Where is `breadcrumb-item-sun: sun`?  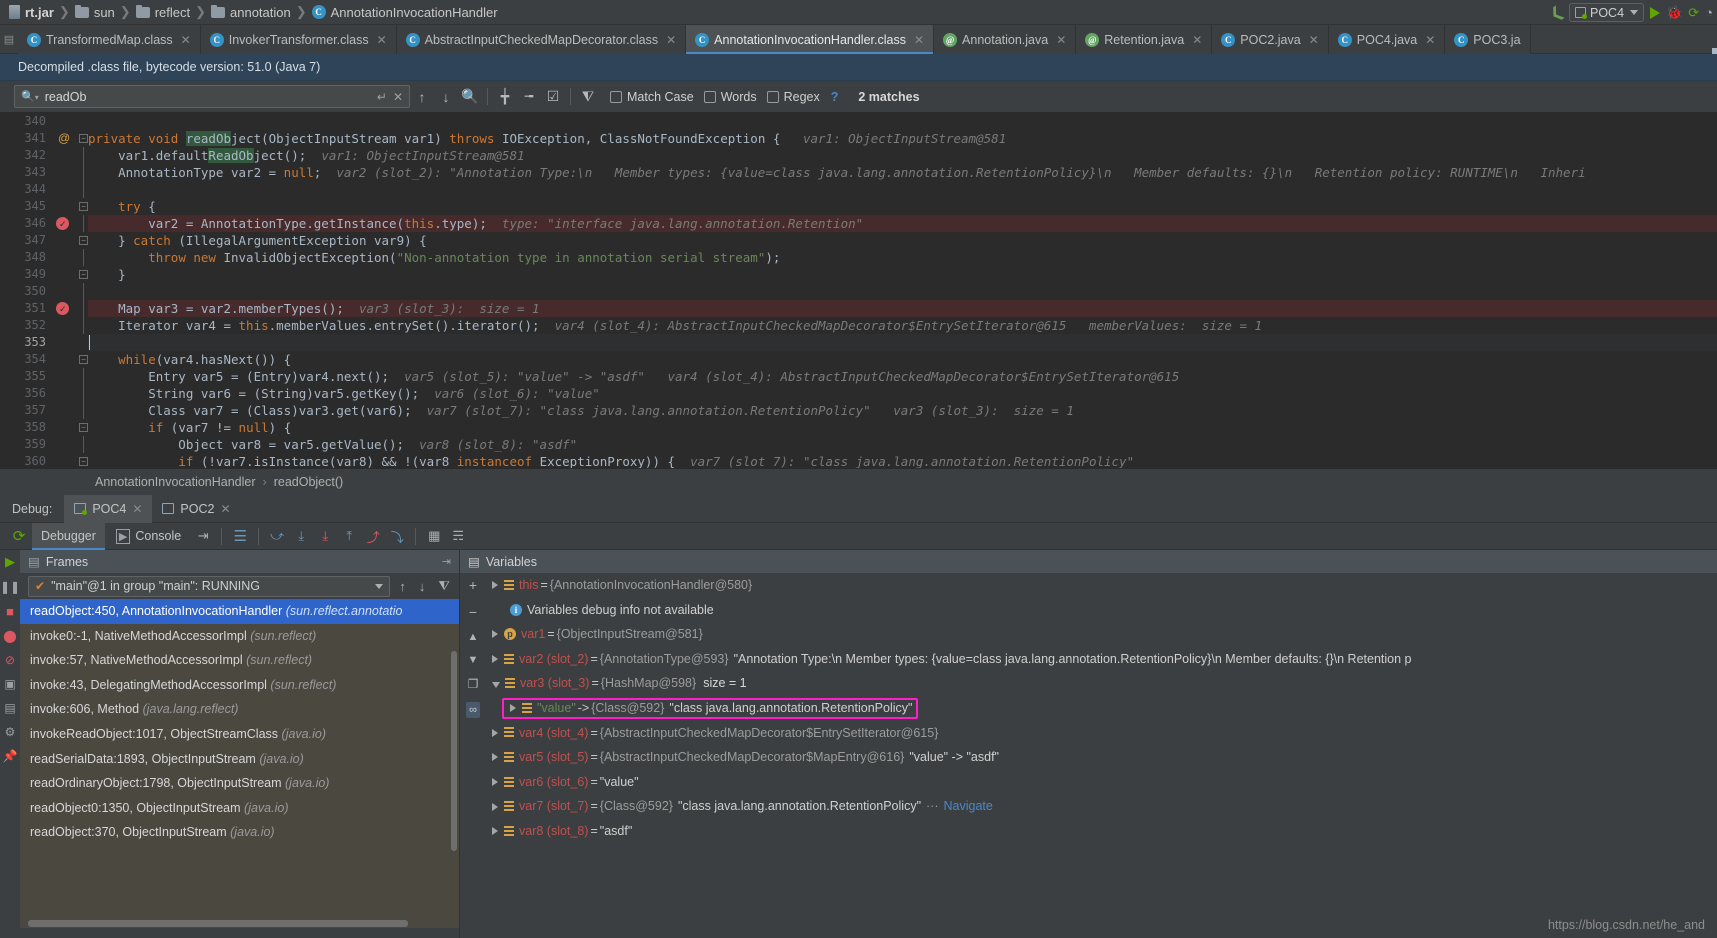 breadcrumb-item-sun: sun is located at coordinates (95, 12).